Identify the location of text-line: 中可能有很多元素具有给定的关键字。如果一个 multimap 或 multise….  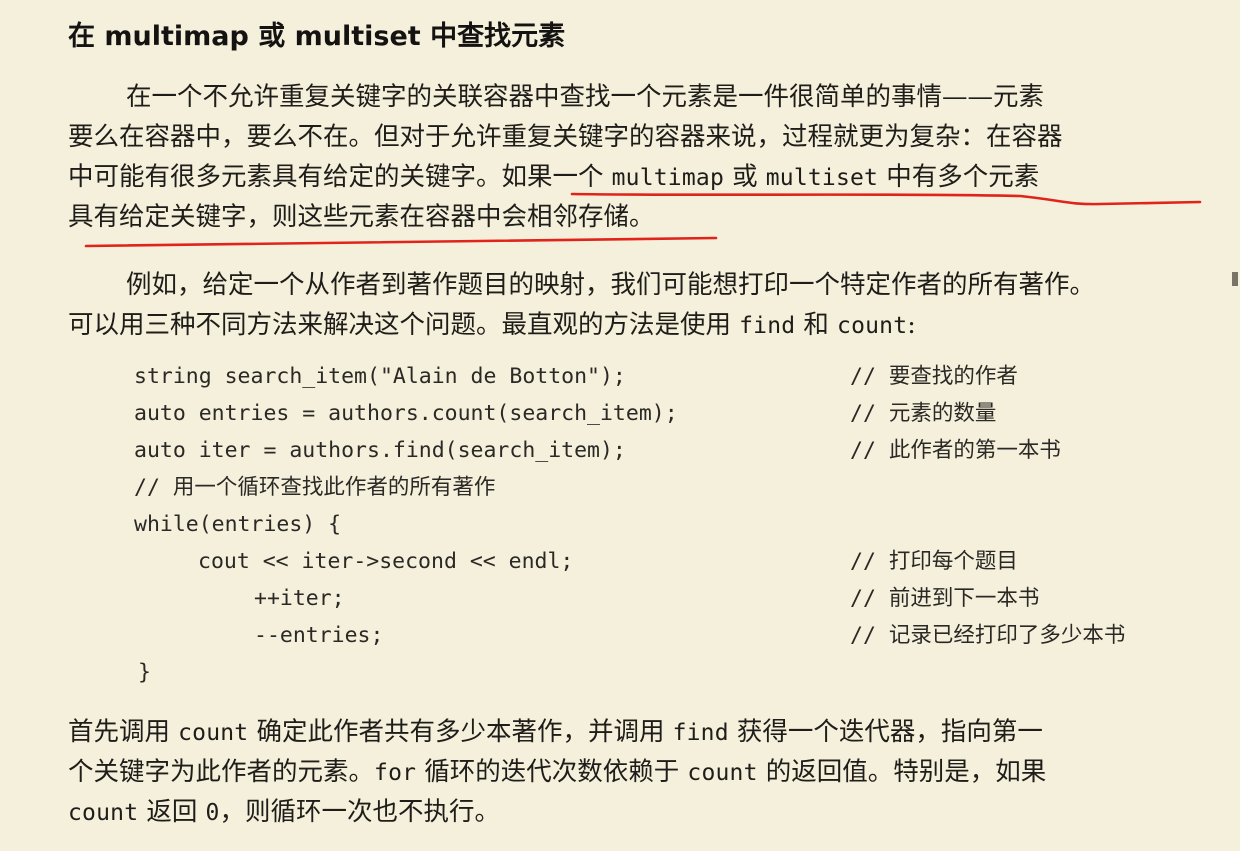
(643, 177).